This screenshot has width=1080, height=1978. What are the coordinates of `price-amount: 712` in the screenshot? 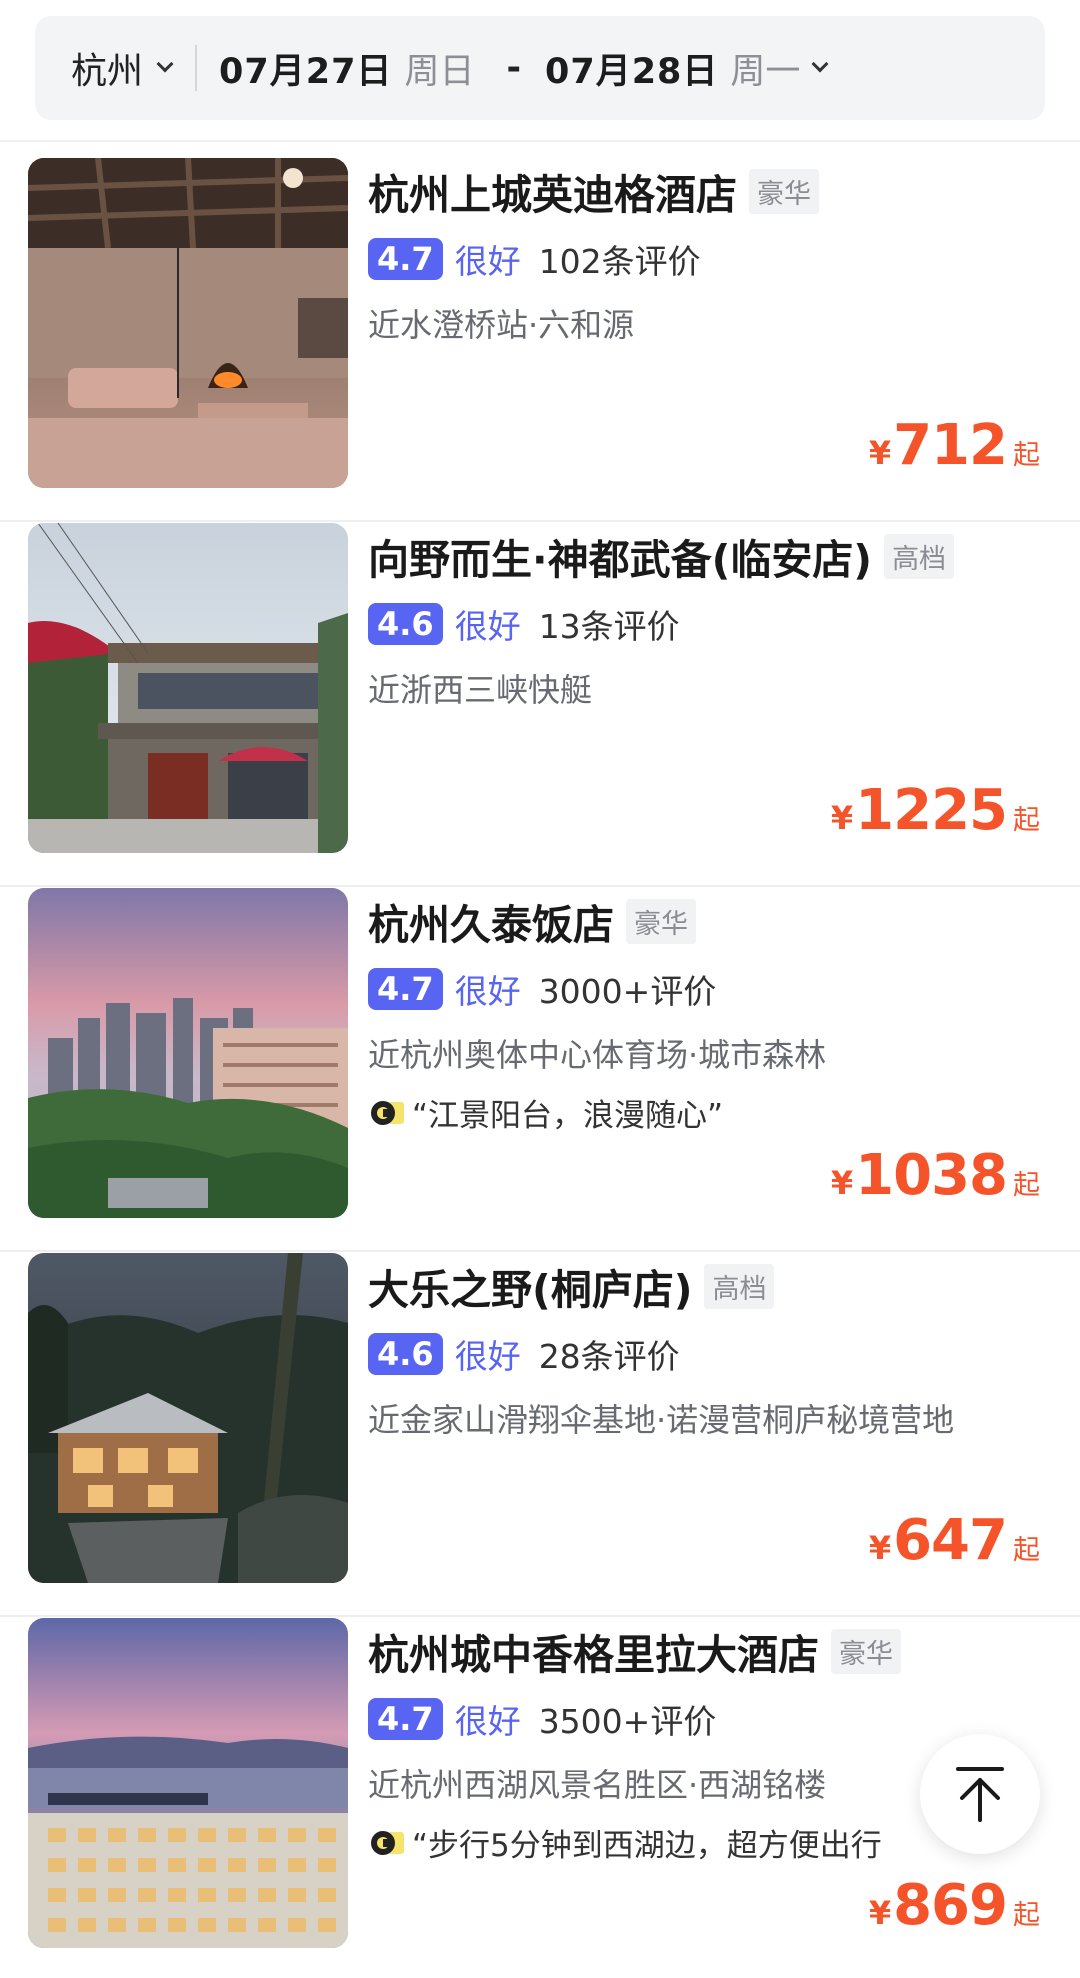 It's located at (950, 445).